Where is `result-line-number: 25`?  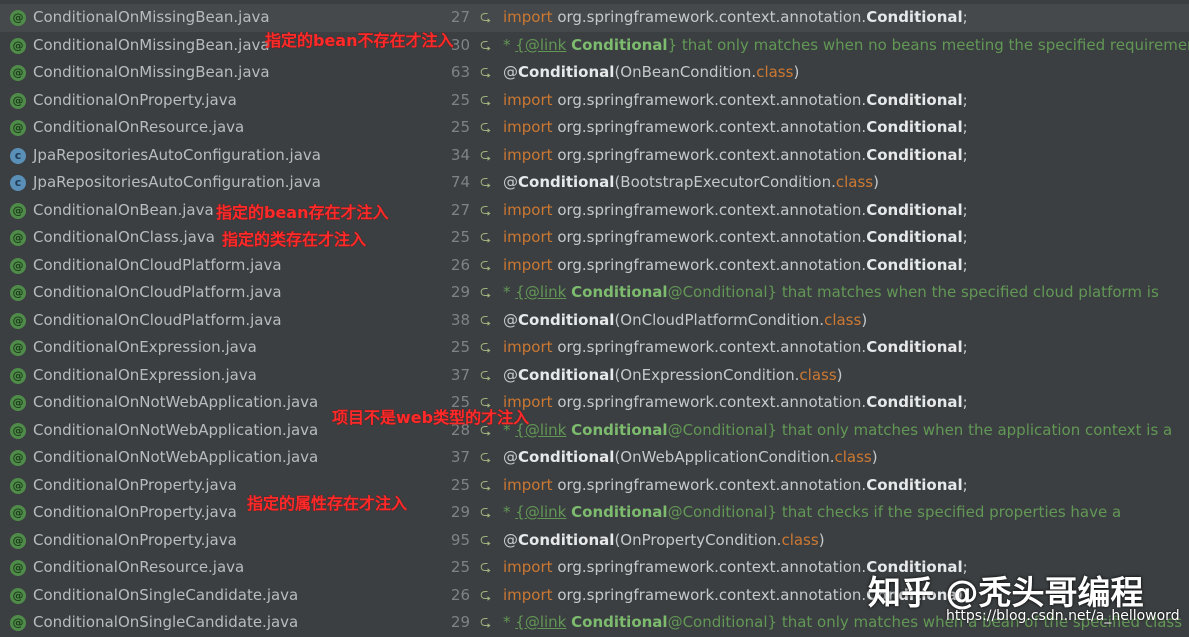 result-line-number: 25 is located at coordinates (460, 99).